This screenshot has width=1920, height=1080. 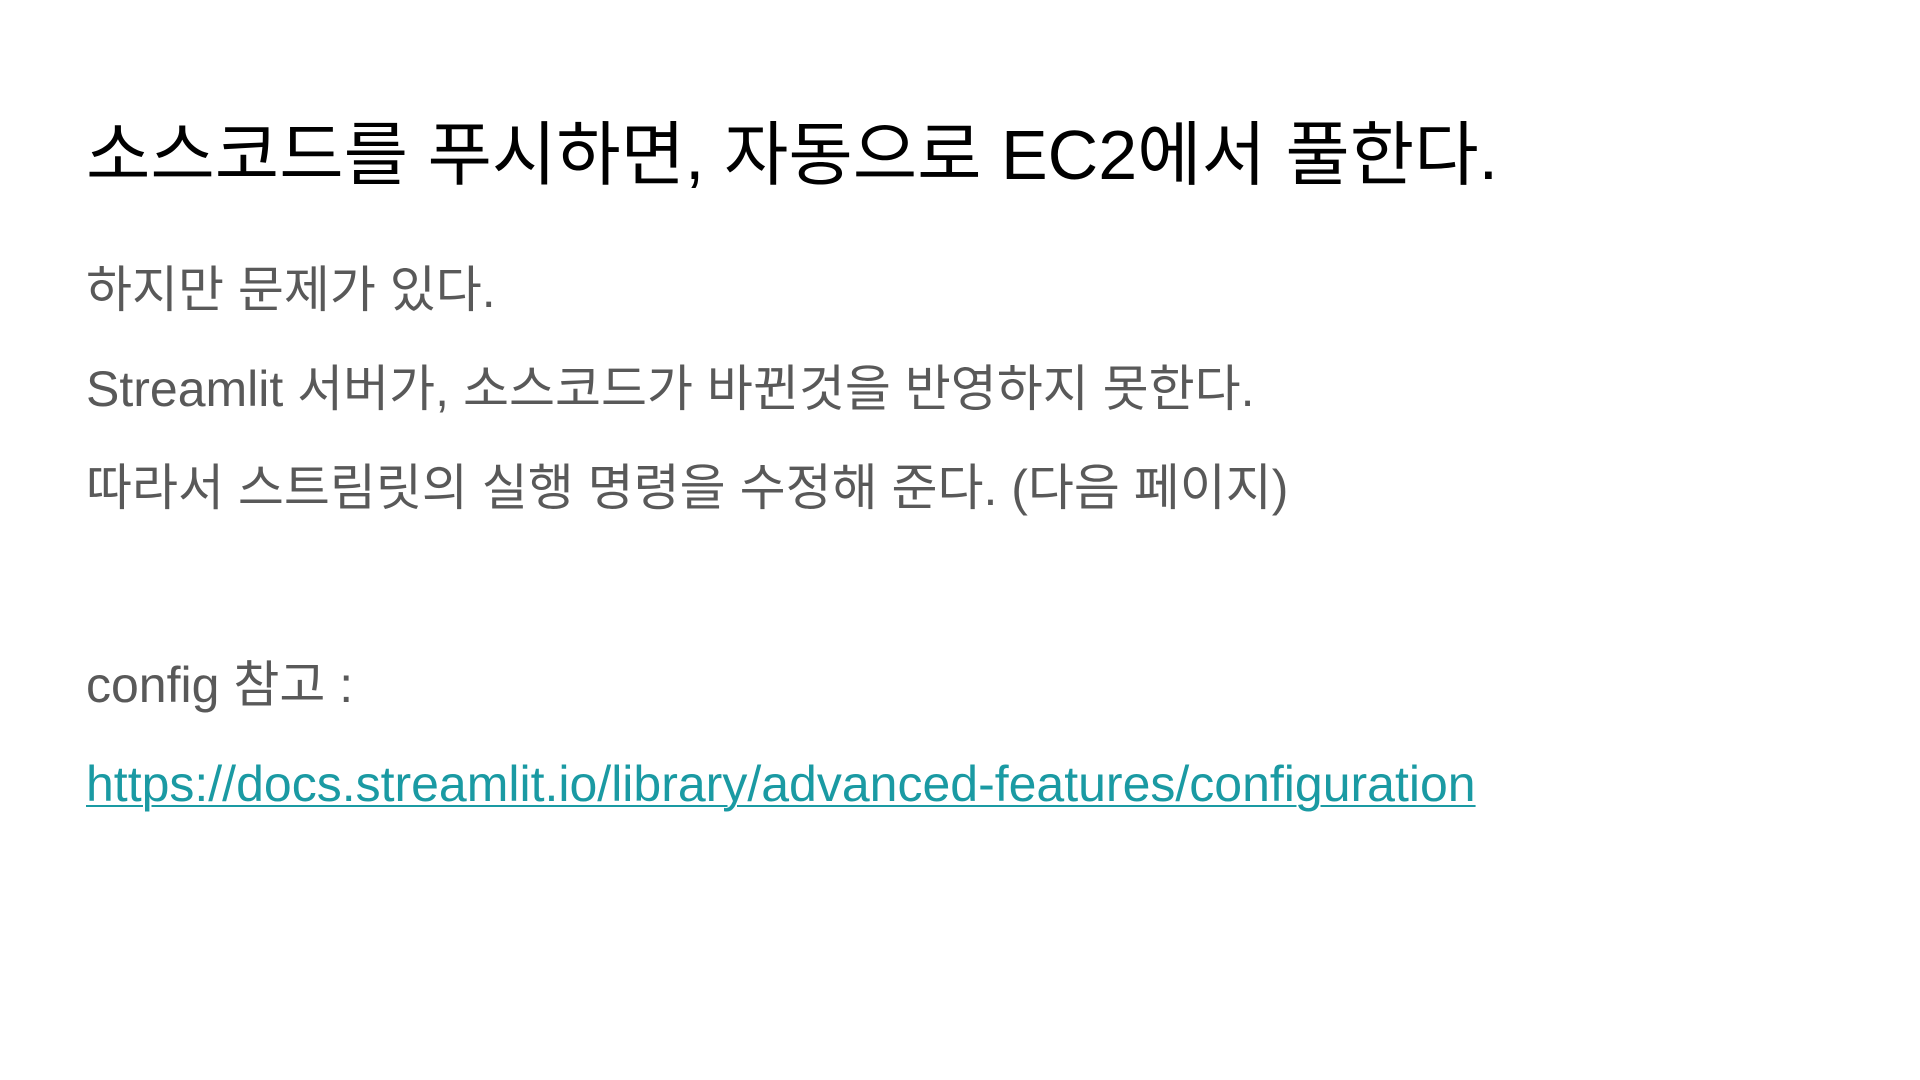 What do you see at coordinates (792, 155) in the screenshot?
I see `slide-title: 소스코드를 푸시하면, 자동으로 EC2에서 풀한다.` at bounding box center [792, 155].